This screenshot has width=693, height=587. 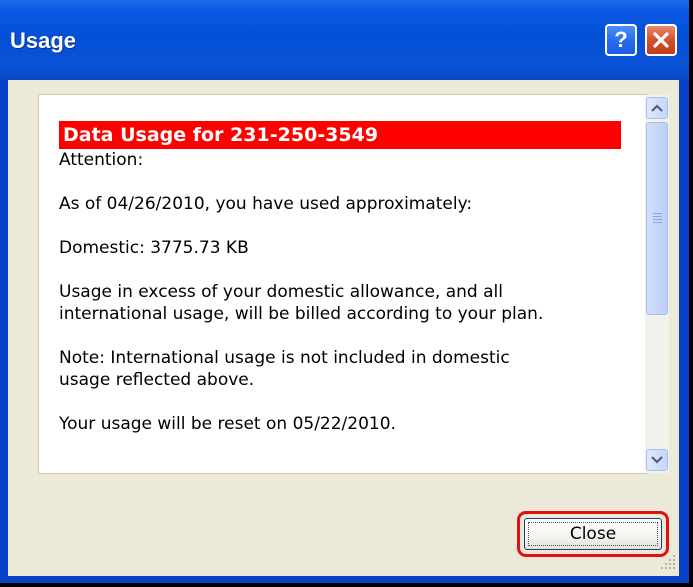 I want to click on help-icon: ?, so click(x=621, y=39).